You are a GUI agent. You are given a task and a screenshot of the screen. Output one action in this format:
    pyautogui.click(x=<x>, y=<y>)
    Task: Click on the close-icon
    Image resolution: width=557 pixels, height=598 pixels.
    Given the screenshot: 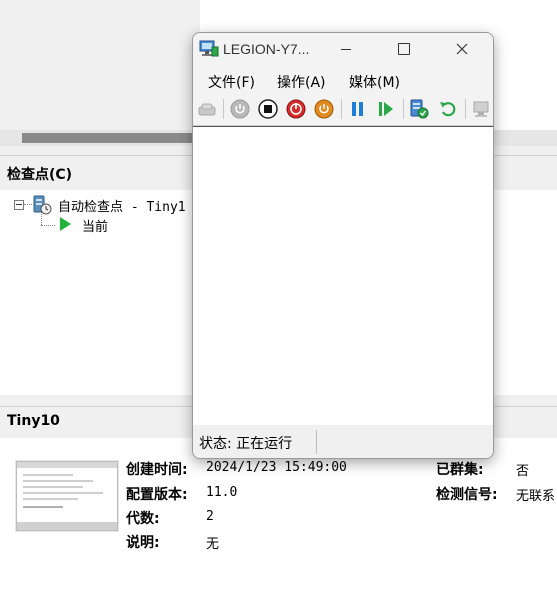 What is the action you would take?
    pyautogui.click(x=462, y=49)
    